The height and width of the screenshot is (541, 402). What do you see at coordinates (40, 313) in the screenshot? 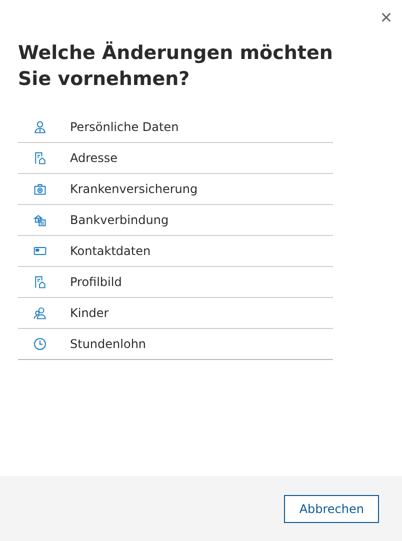
I see `people-icon` at bounding box center [40, 313].